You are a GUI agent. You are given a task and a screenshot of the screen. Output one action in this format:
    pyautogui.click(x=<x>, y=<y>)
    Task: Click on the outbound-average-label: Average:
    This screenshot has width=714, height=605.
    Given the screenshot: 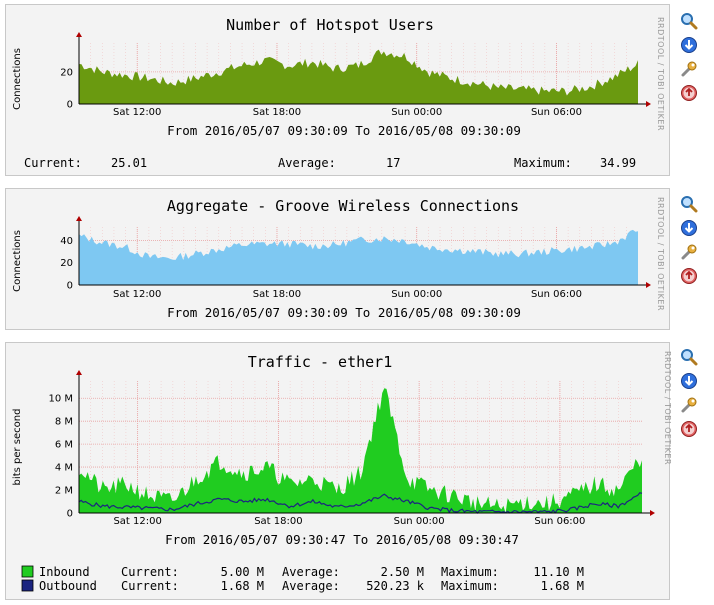 What is the action you would take?
    pyautogui.click(x=311, y=586)
    